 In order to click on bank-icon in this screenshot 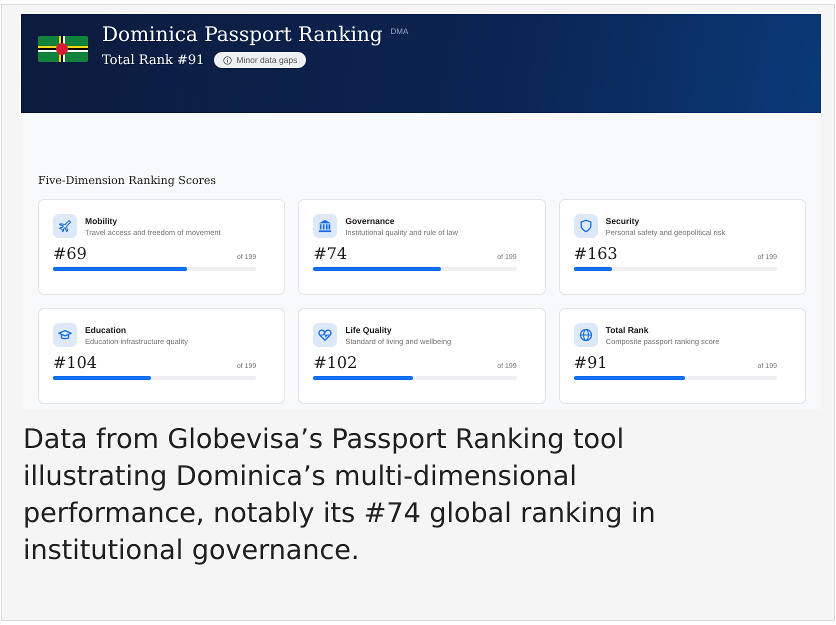, I will do `click(325, 226)`.